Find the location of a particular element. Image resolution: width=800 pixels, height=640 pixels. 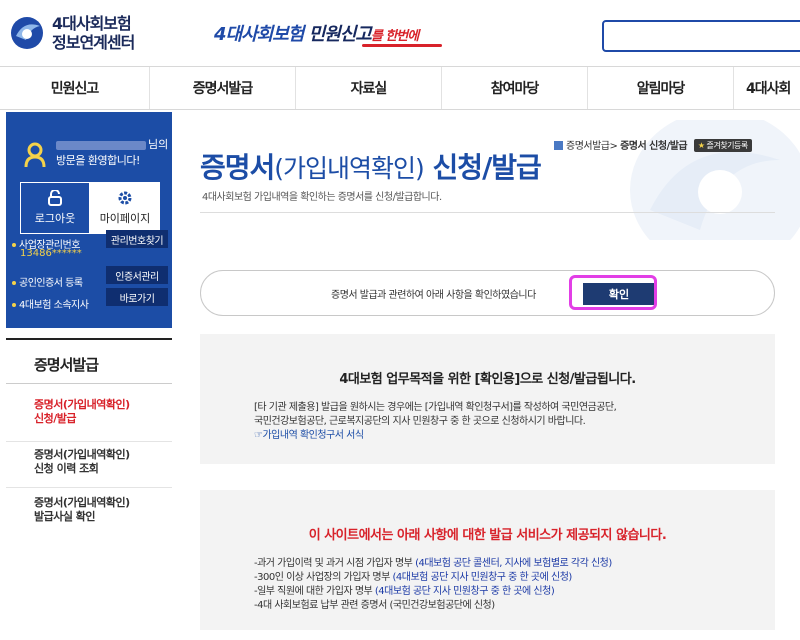

warning-item-text: -4대 사회보험료 납부 관련 증명서 (국민건강보험공단에 신청) is located at coordinates (374, 605).